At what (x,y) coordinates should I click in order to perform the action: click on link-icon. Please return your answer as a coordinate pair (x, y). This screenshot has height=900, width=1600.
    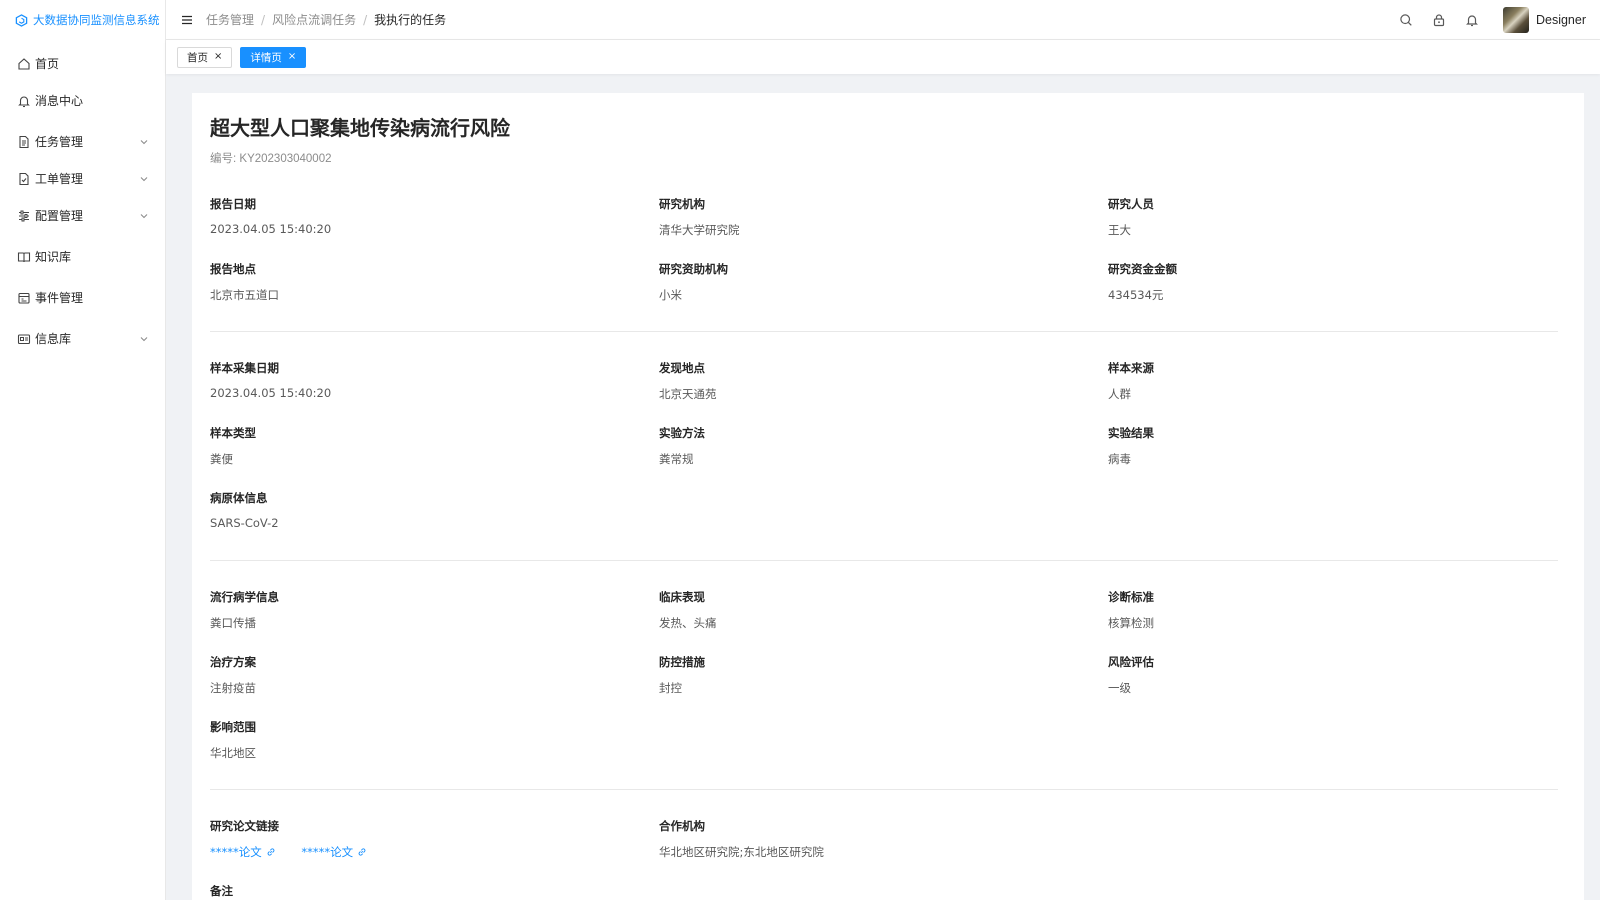
    Looking at the image, I should click on (271, 852).